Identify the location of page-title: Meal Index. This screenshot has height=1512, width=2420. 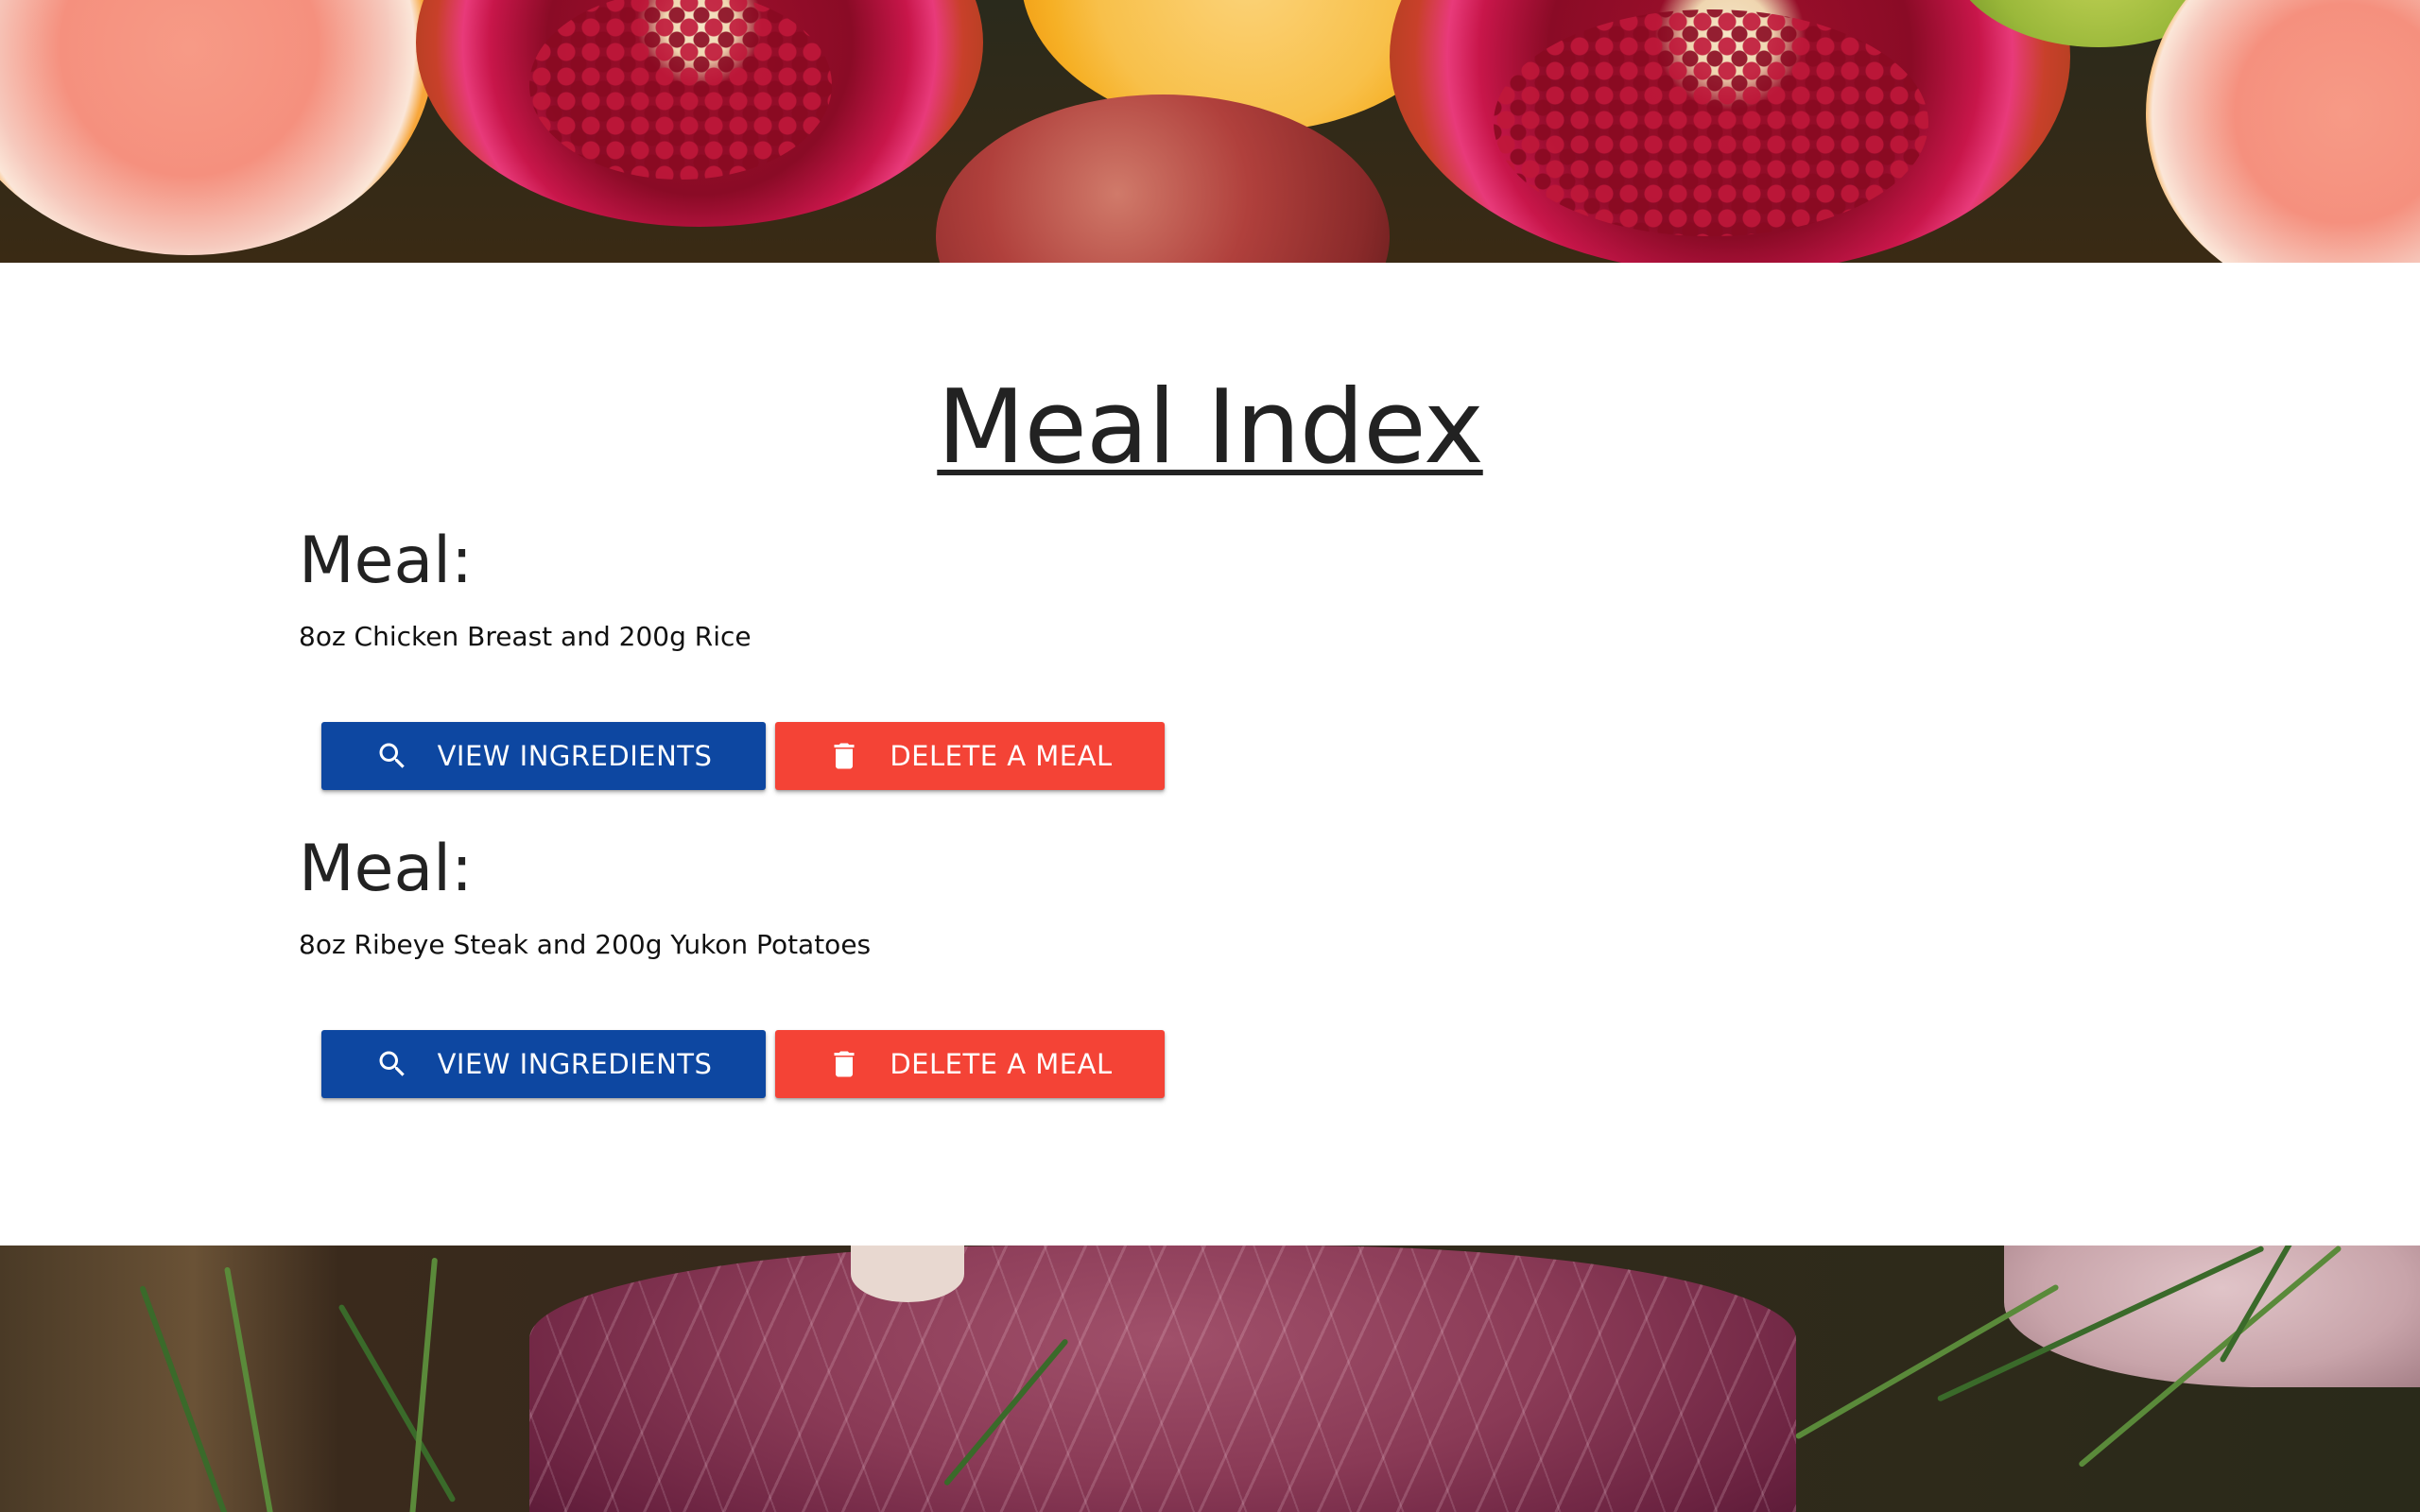
(1210, 428).